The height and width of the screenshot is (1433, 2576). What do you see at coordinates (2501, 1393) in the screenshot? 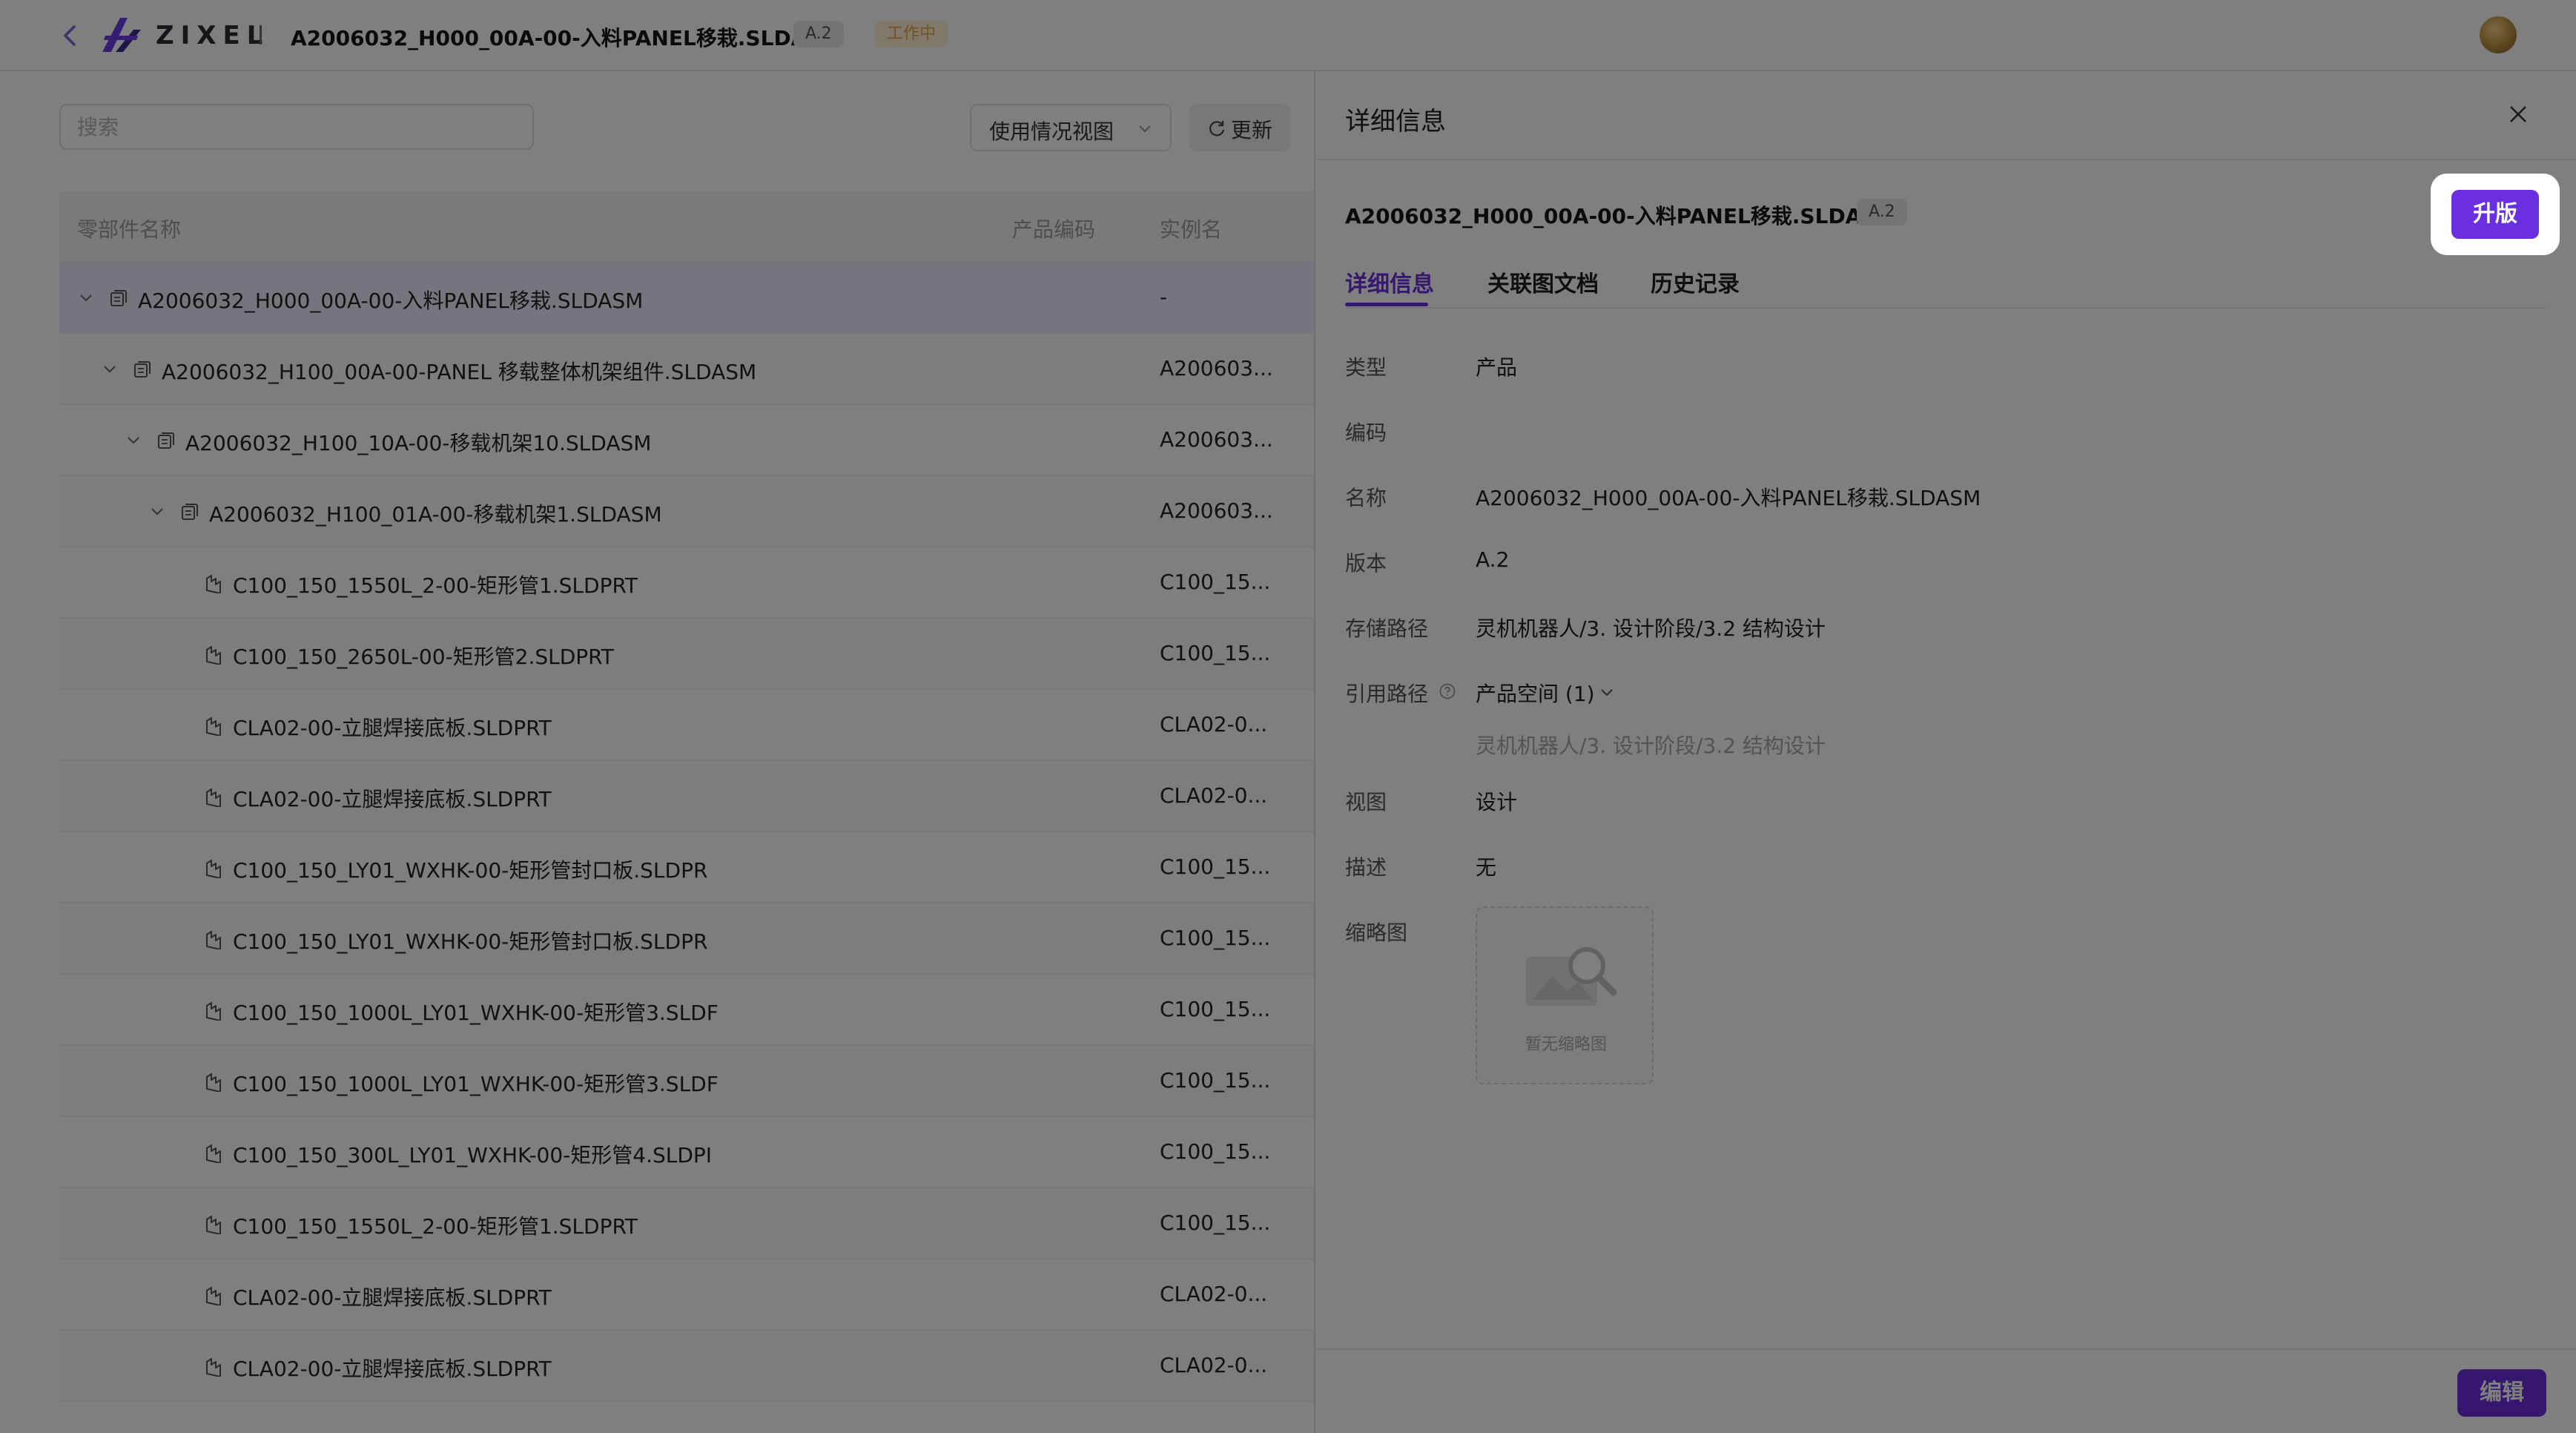
I see `edit-button: 编辑` at bounding box center [2501, 1393].